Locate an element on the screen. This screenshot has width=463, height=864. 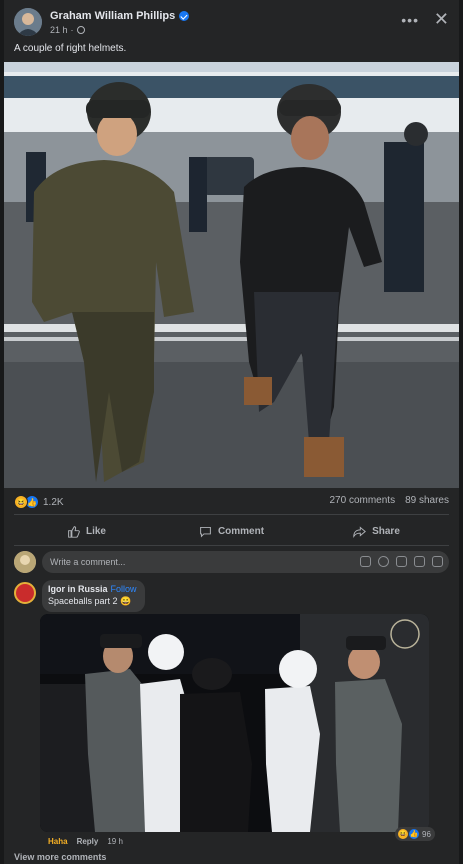
thumbs-up-icon is located at coordinates (74, 531).